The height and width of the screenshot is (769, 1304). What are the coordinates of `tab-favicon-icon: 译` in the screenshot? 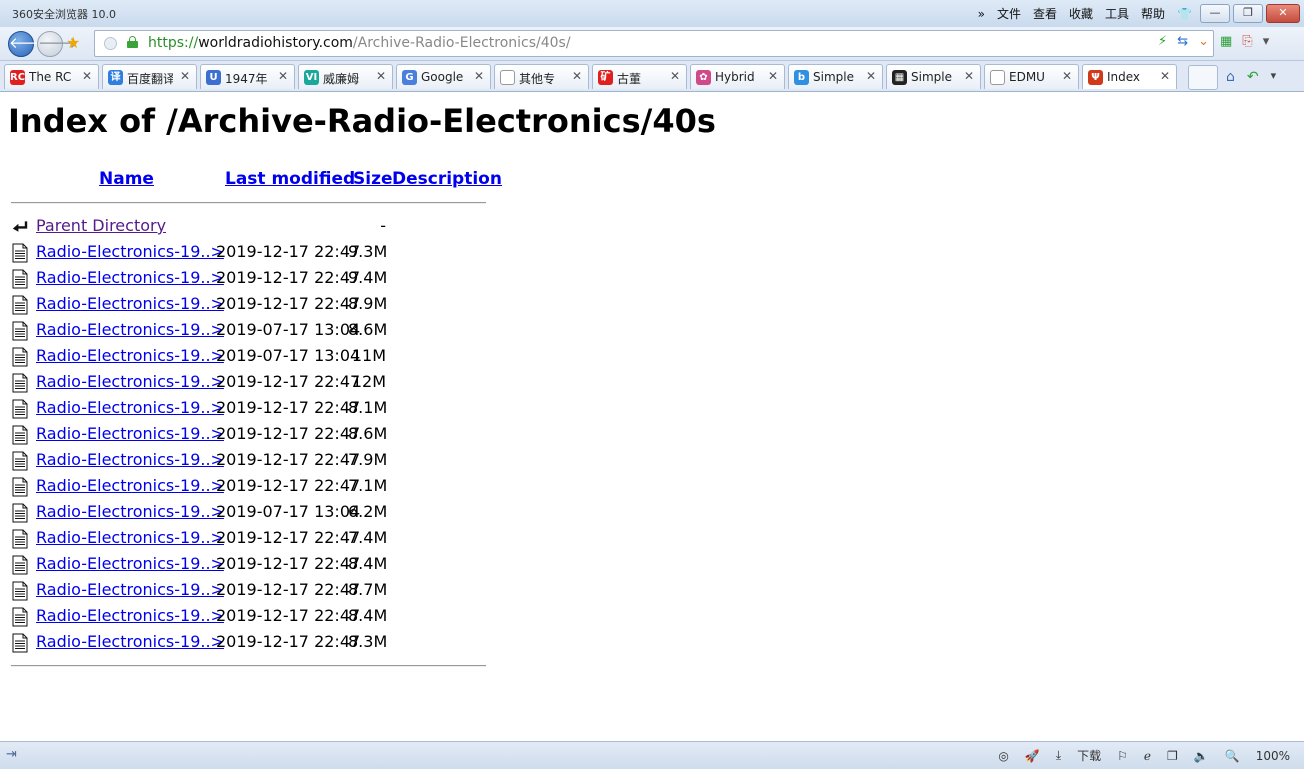 It's located at (115, 77).